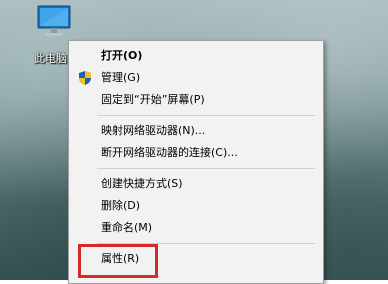  What do you see at coordinates (196, 184) in the screenshot?
I see `menu-item-create-shortcut: 创建快捷方式(S)` at bounding box center [196, 184].